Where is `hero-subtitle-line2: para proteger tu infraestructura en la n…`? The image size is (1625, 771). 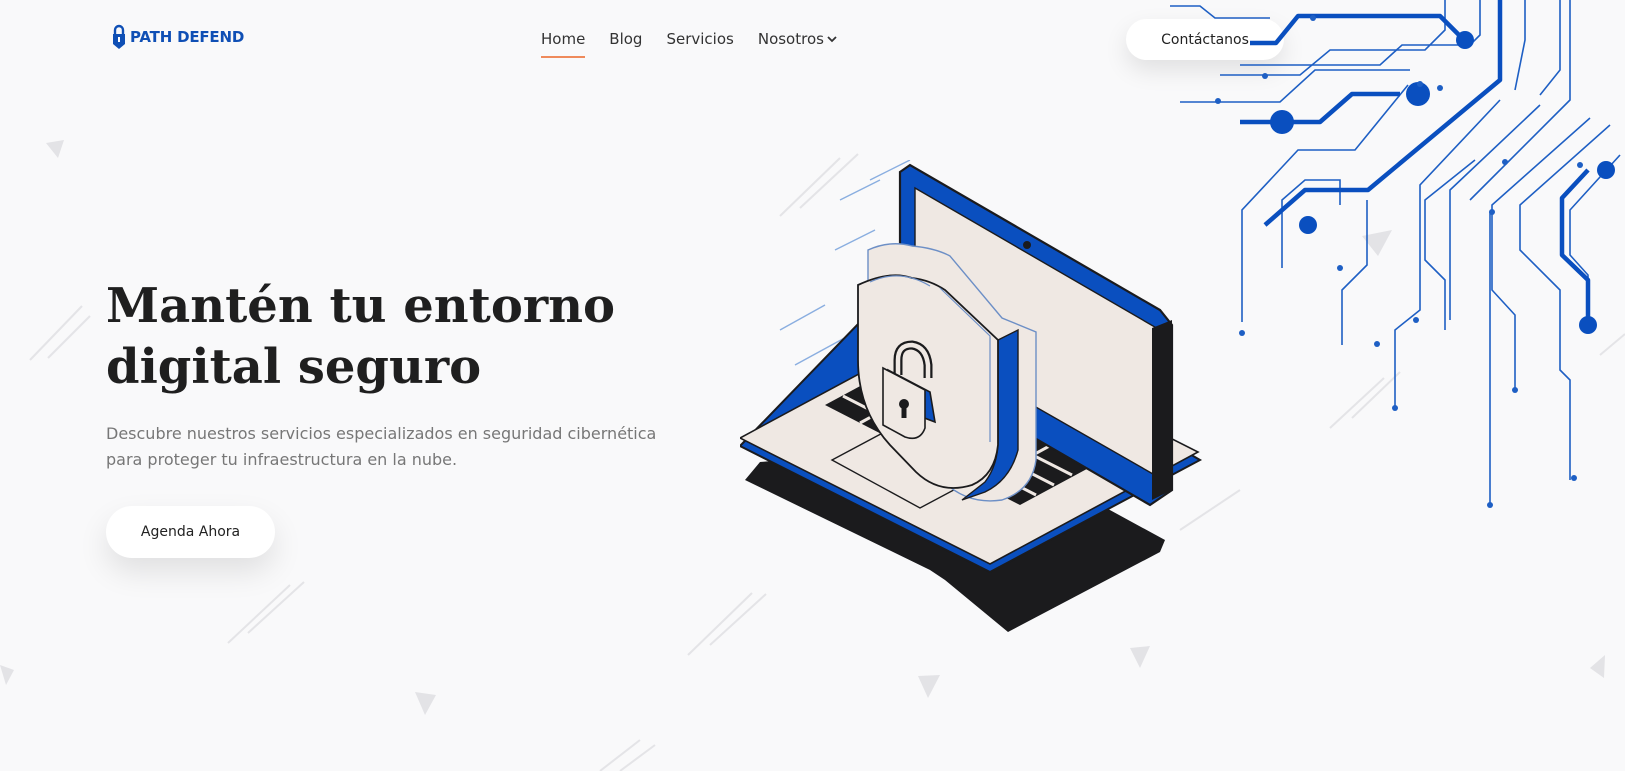
hero-subtitle-line2: para proteger tu infraestructura en la n… is located at coordinates (282, 459).